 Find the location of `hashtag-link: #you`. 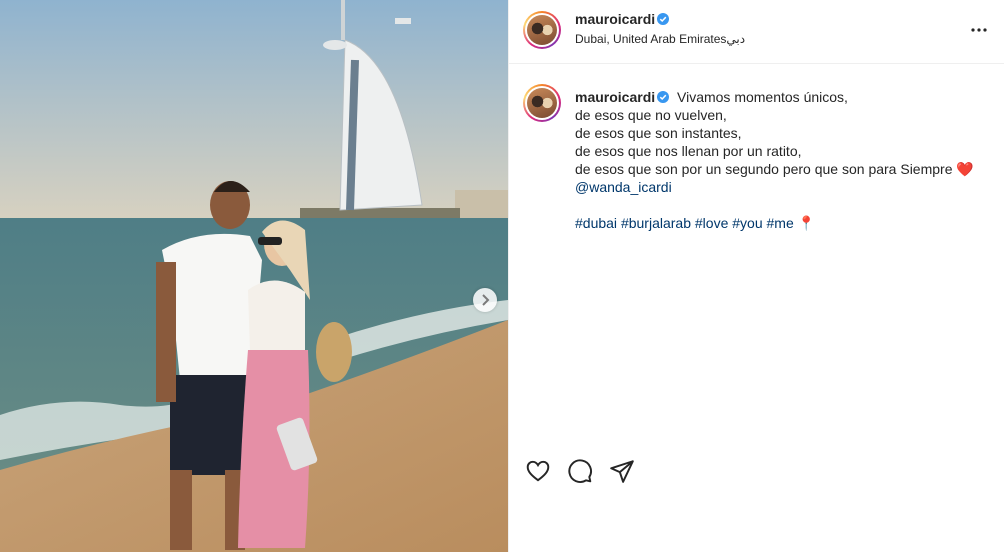

hashtag-link: #you is located at coordinates (747, 223).